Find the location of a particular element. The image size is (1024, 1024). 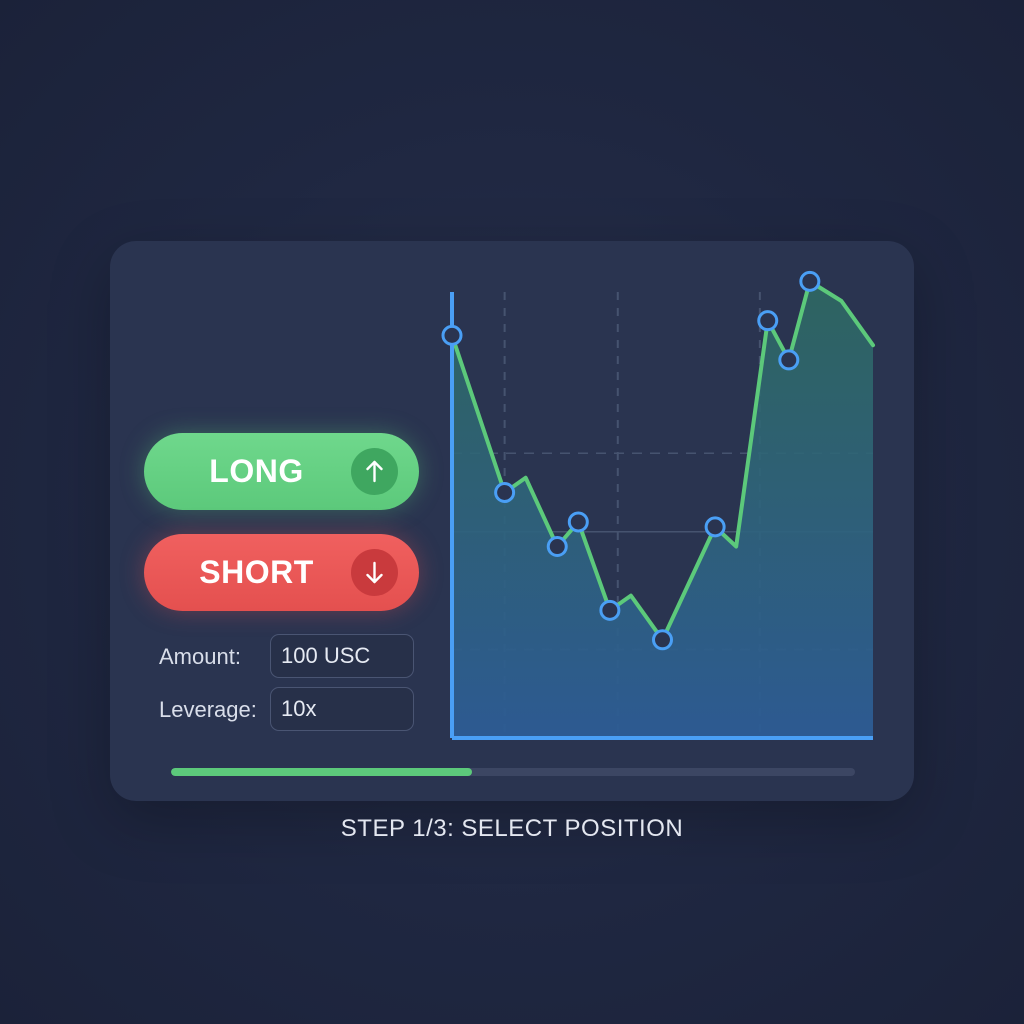

long-button: LONG is located at coordinates (281, 471).